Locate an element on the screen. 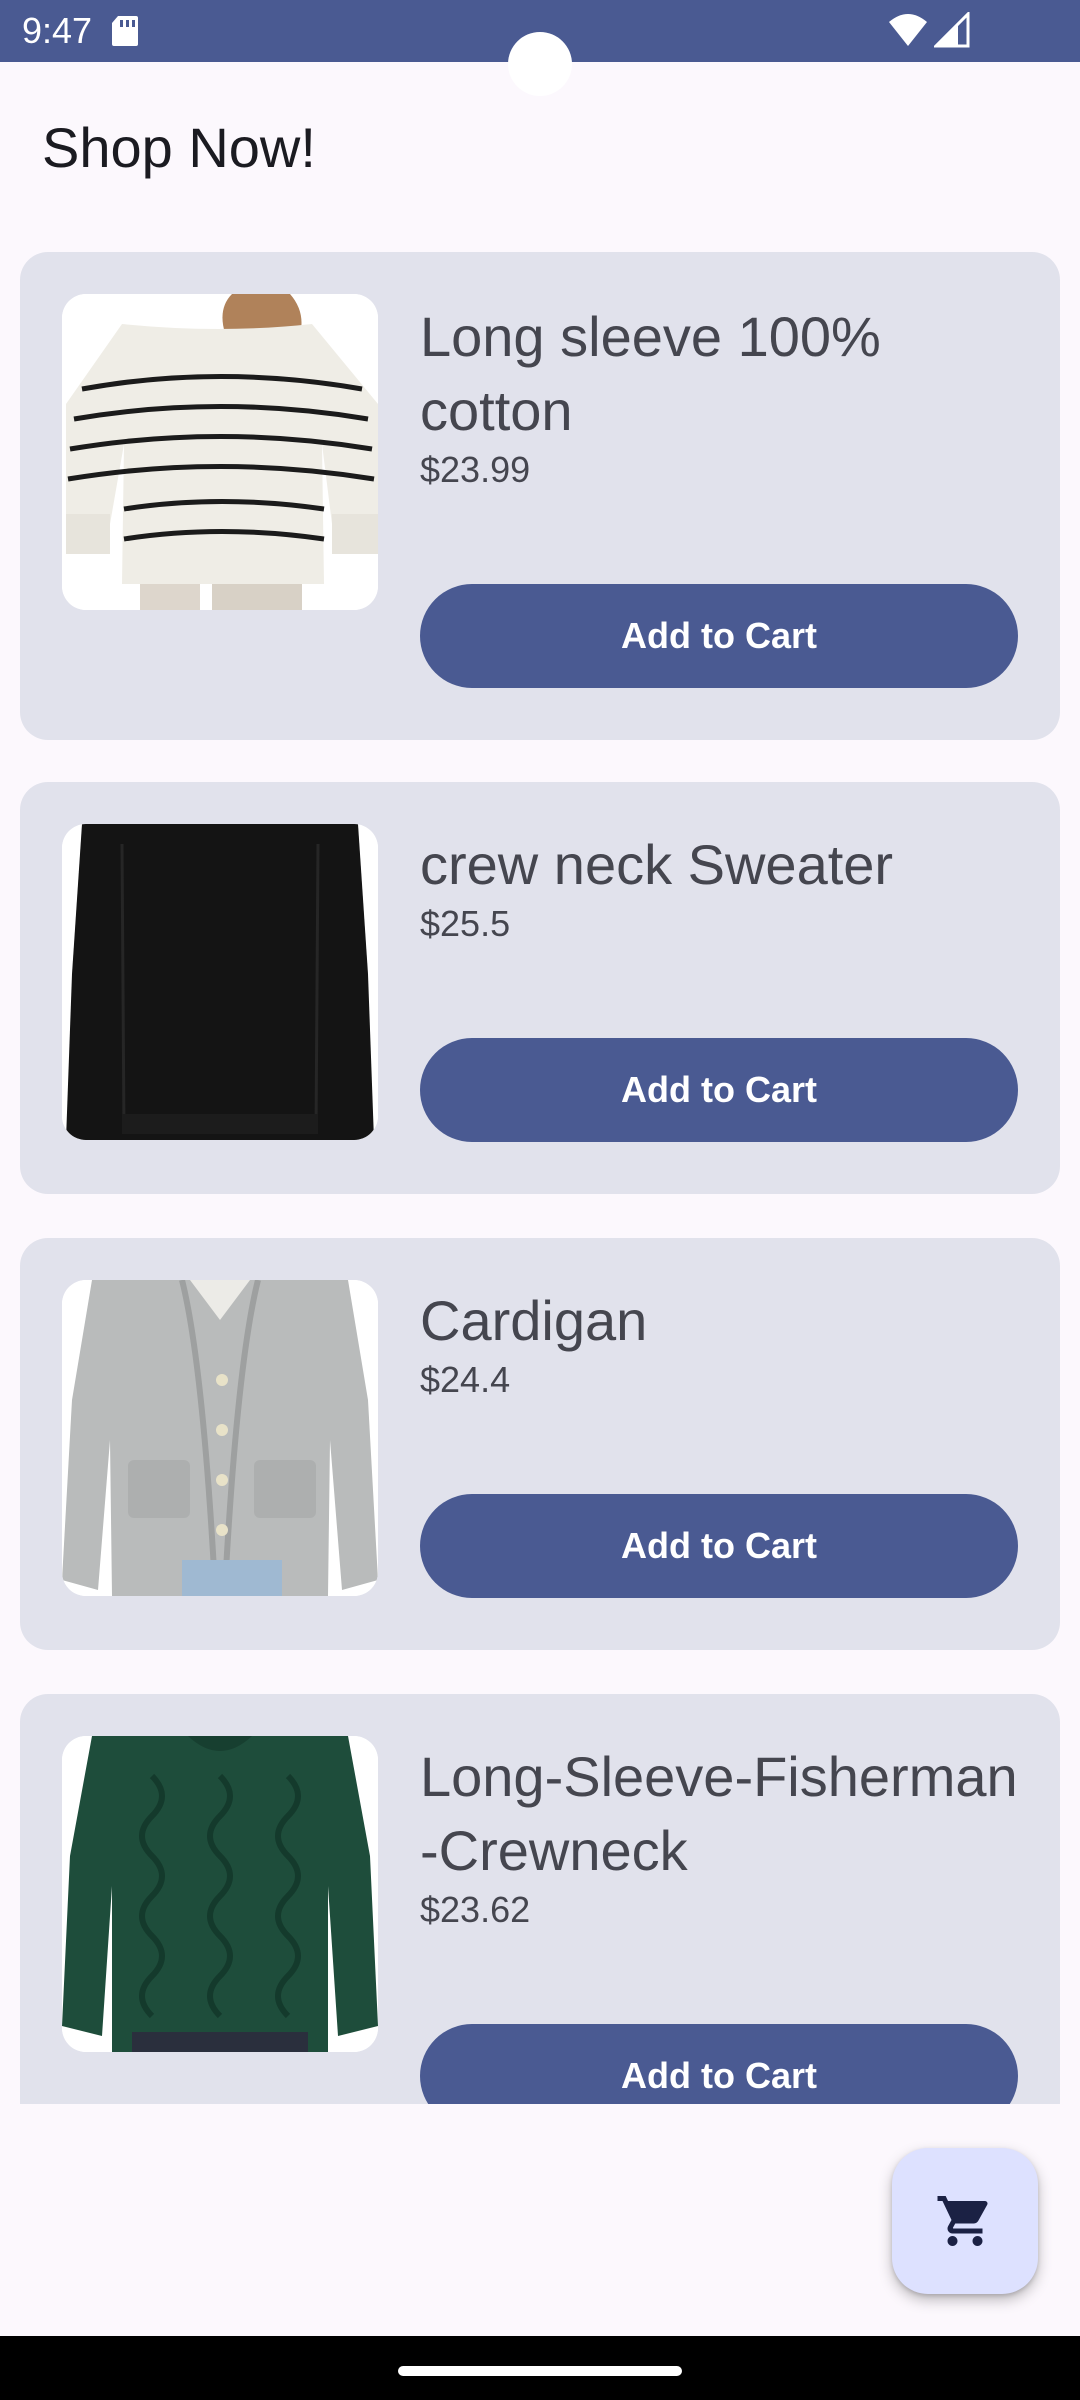  sd-card-icon is located at coordinates (125, 31).